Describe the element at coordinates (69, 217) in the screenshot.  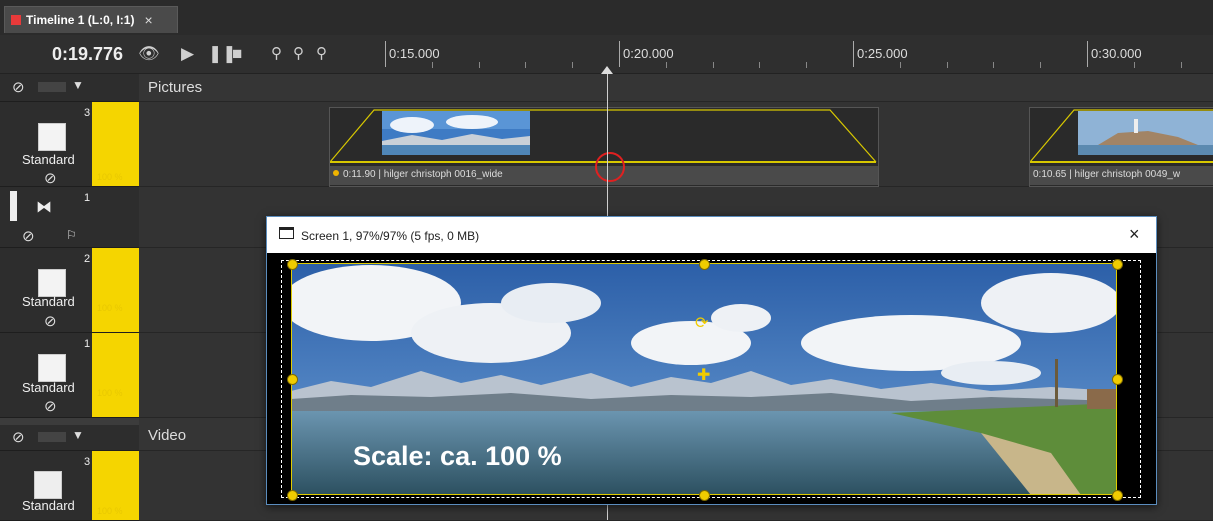
I see `track-controls: ⧓ 1 ⊘ ⚐` at that location.